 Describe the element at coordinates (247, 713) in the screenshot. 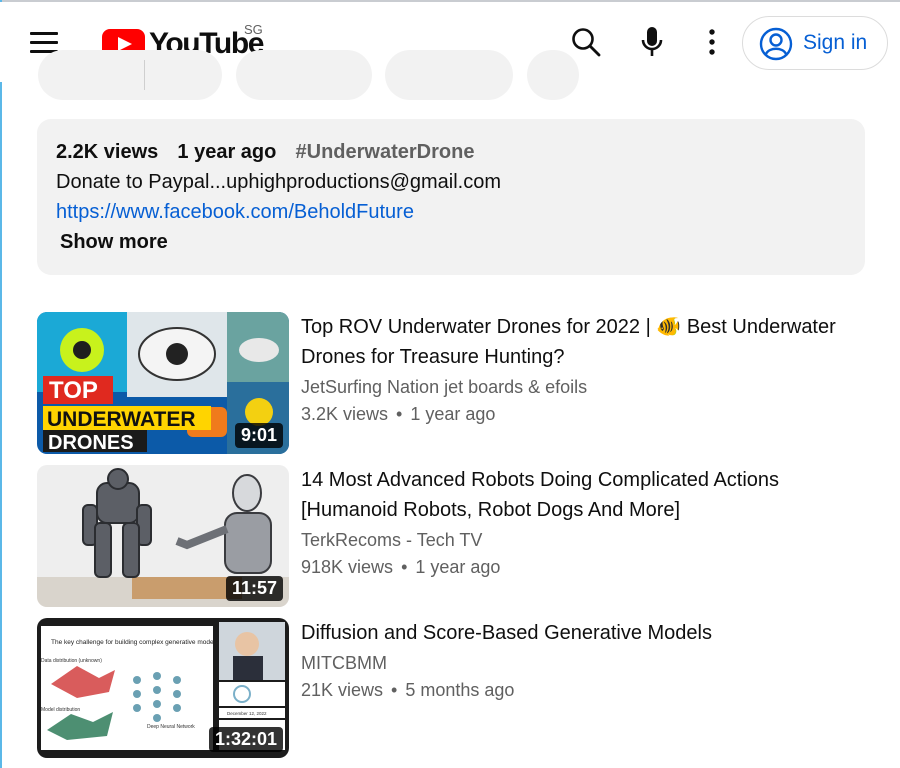

I see `slide-date: December 12, 2022` at that location.